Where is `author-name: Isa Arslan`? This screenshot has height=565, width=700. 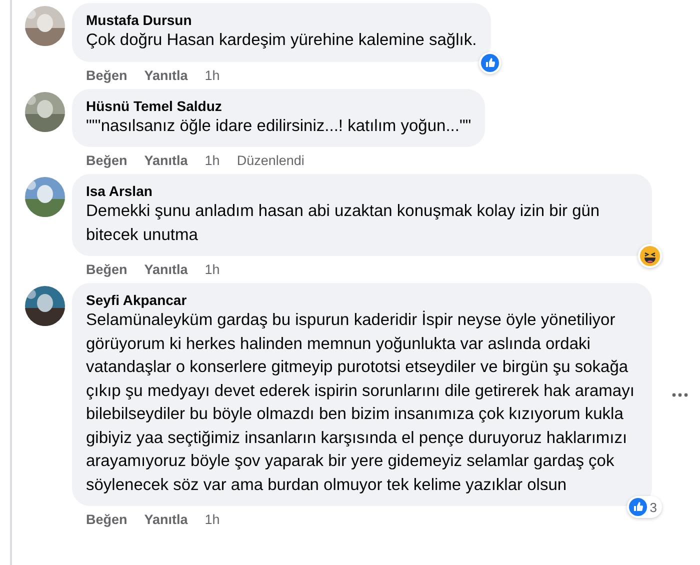
author-name: Isa Arslan is located at coordinates (362, 191).